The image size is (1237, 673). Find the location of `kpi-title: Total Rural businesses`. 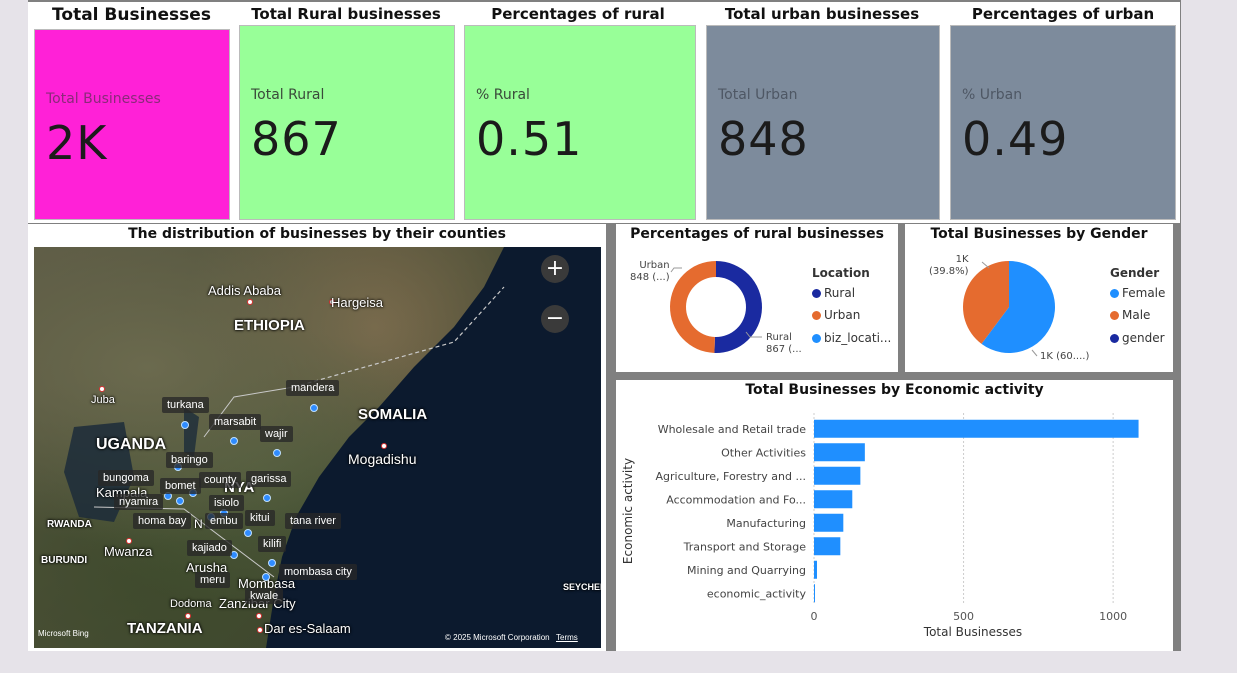

kpi-title: Total Rural businesses is located at coordinates (346, 14).